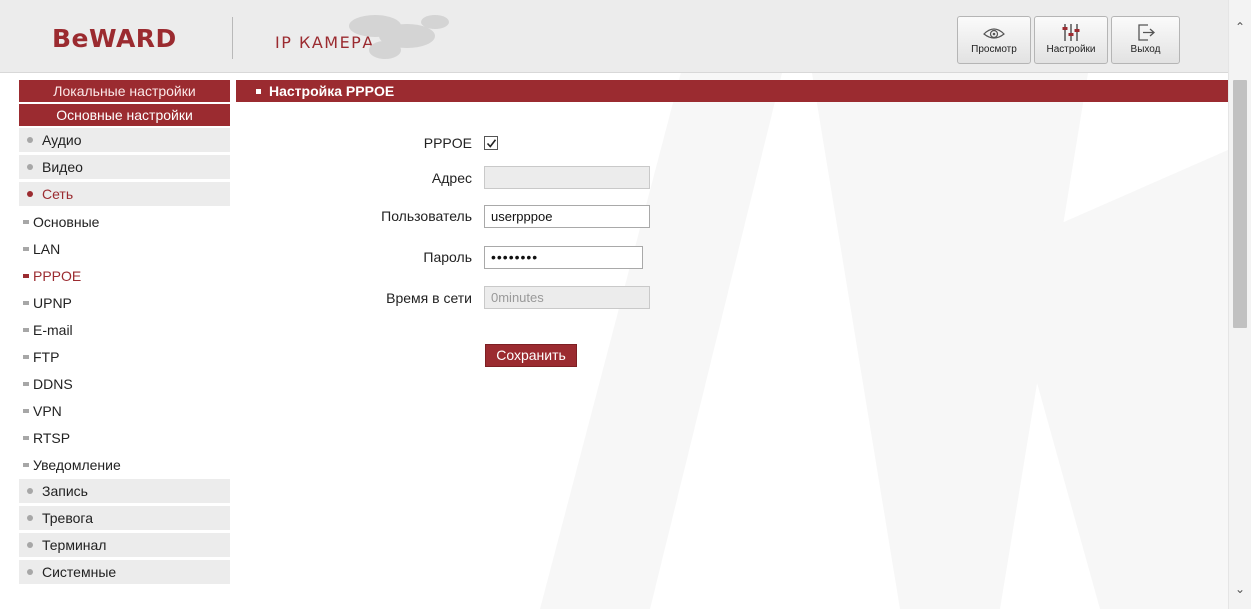 The height and width of the screenshot is (609, 1251). What do you see at coordinates (1071, 32) in the screenshot?
I see `sliders-icon` at bounding box center [1071, 32].